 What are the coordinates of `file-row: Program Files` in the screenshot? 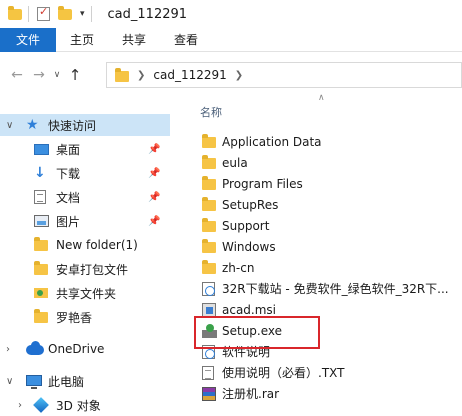 It's located at (331, 183).